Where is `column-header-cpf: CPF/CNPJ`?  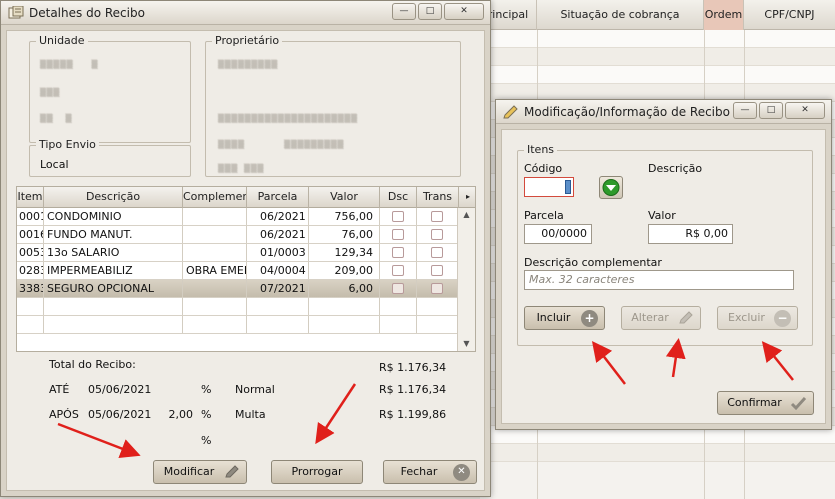
column-header-cpf: CPF/CNPJ is located at coordinates (789, 15).